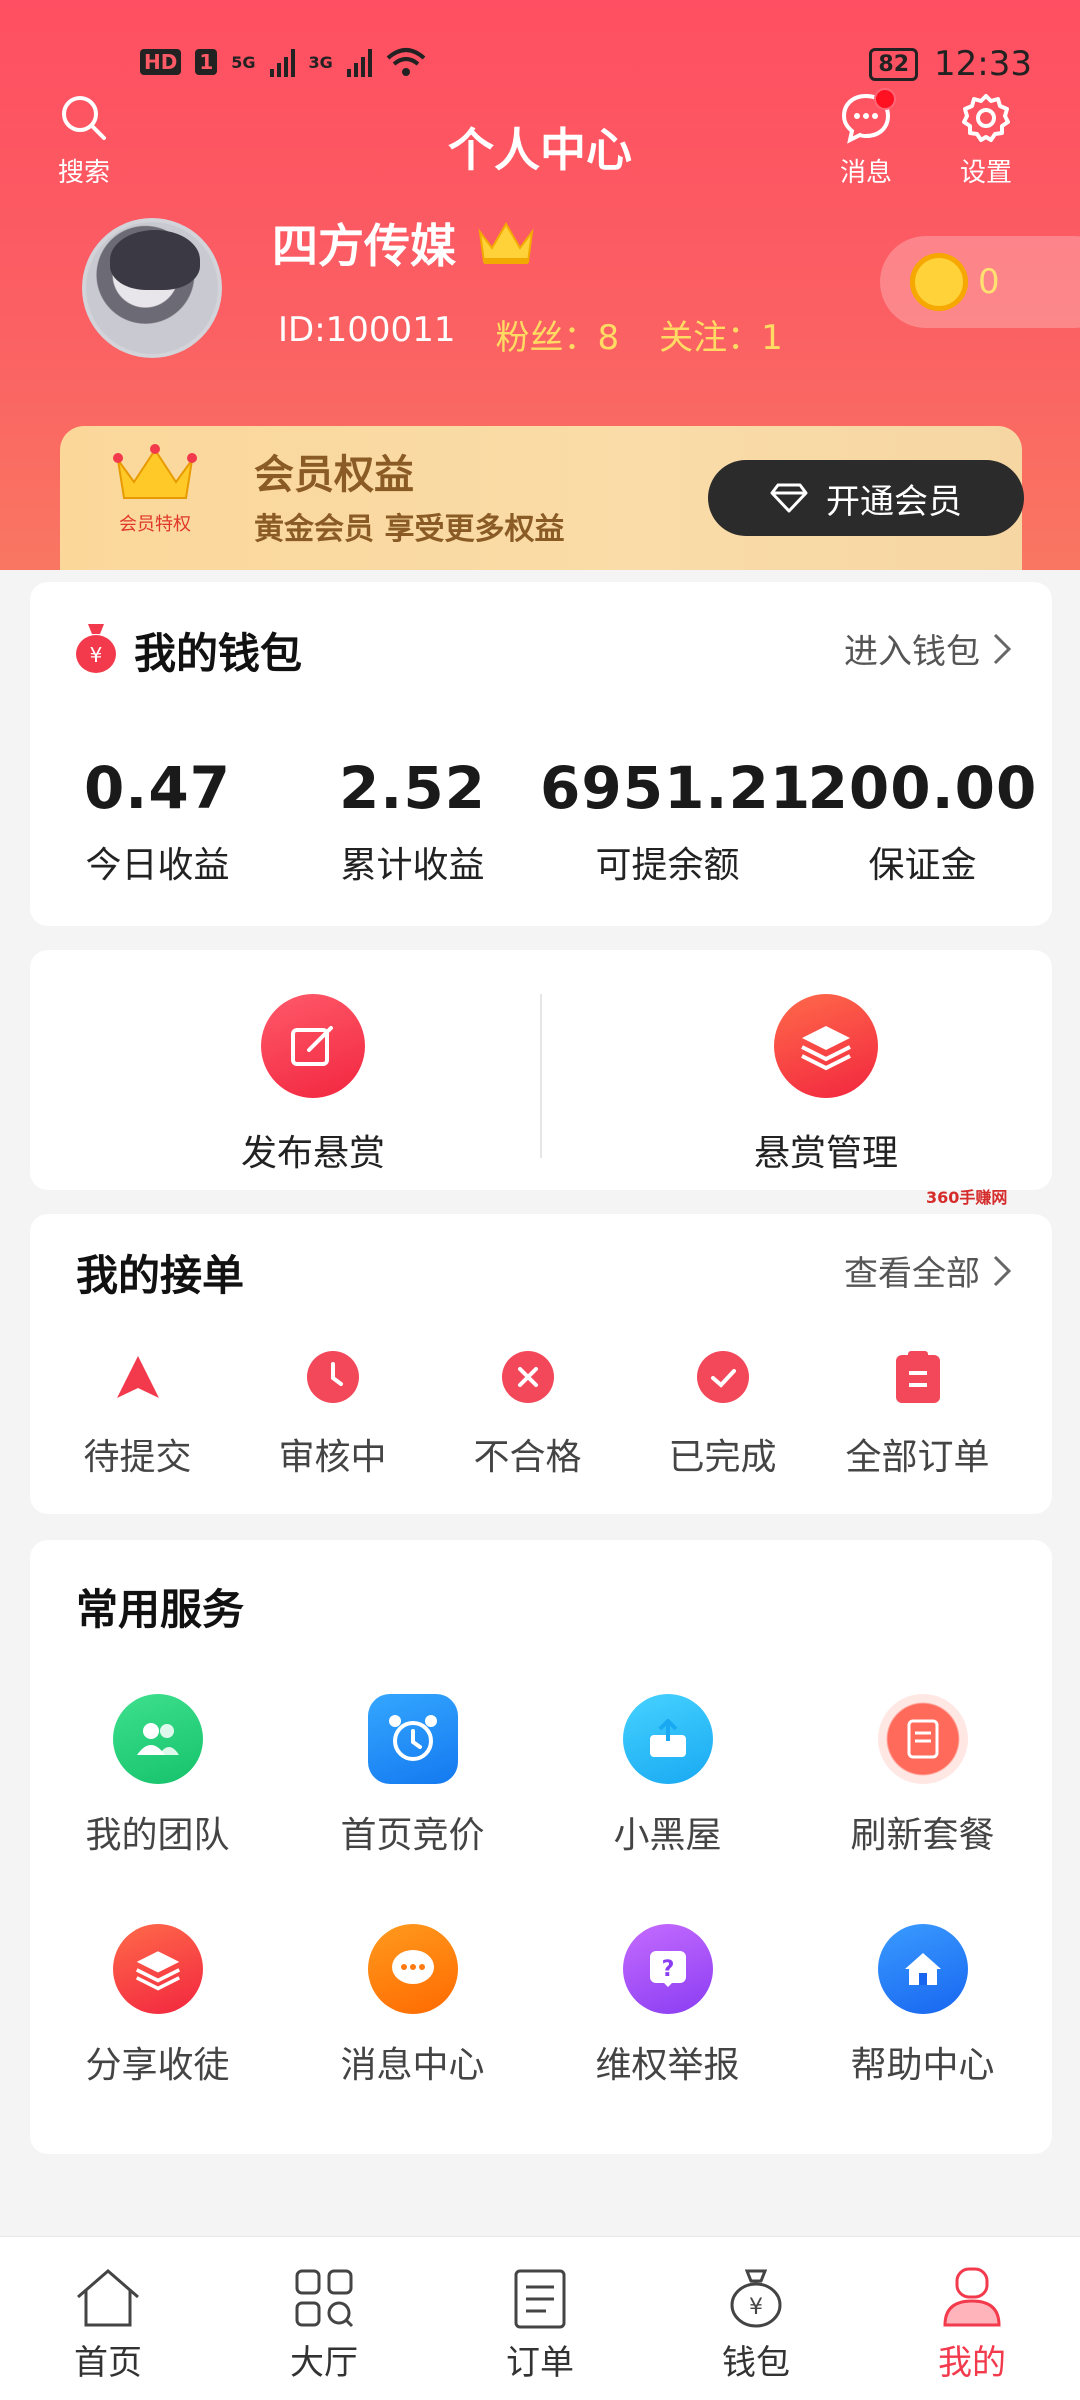 The image size is (1080, 2400). Describe the element at coordinates (157, 821) in the screenshot. I see `wallet-today-earnings: 0.47 今日收益` at that location.